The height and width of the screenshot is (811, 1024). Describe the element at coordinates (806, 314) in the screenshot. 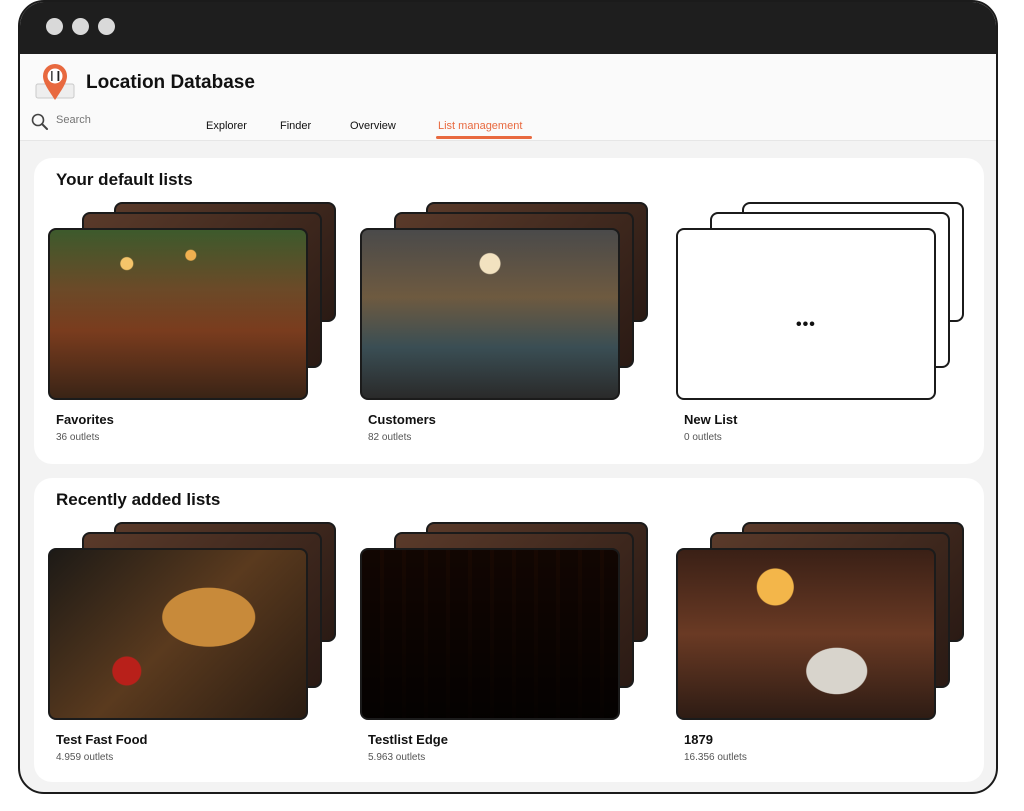

I see `card-cover-placeholder: •••` at that location.